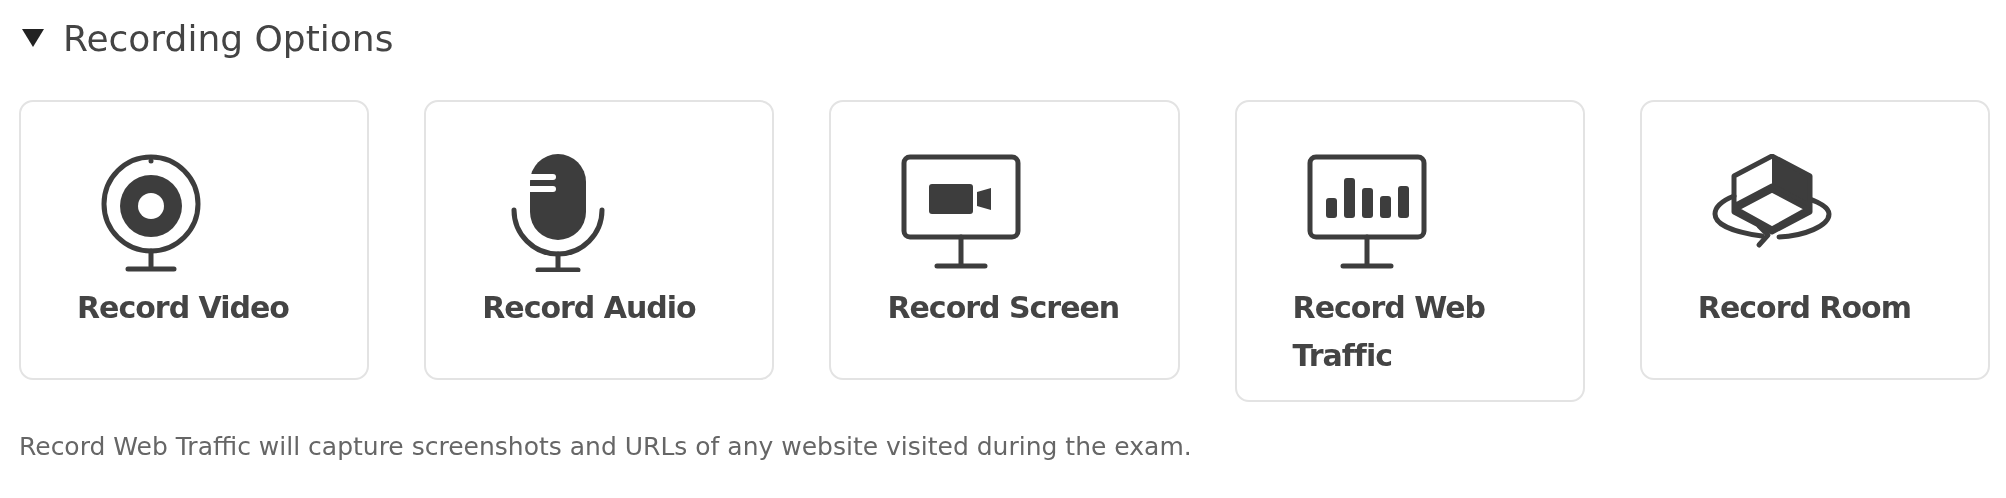 The image size is (2006, 498). What do you see at coordinates (599, 240) in the screenshot?
I see `option-card: Record Audio` at bounding box center [599, 240].